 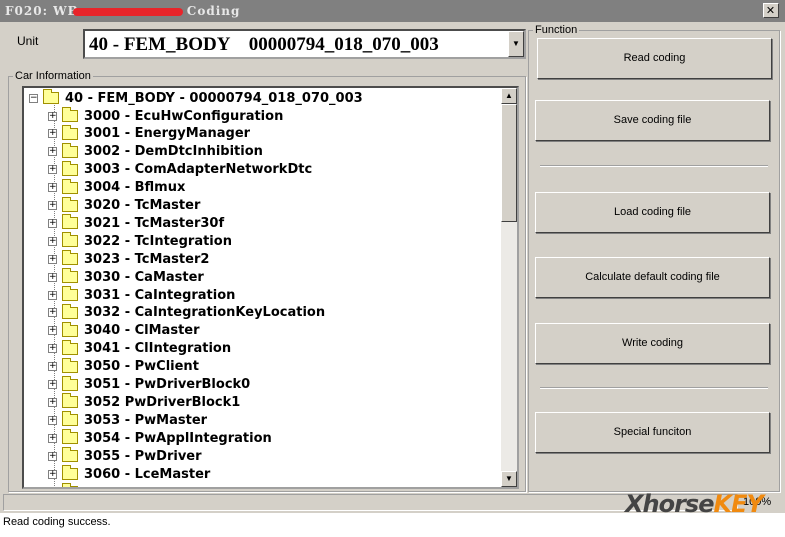 What do you see at coordinates (53, 76) in the screenshot?
I see `car-information-legend: Car Information` at bounding box center [53, 76].